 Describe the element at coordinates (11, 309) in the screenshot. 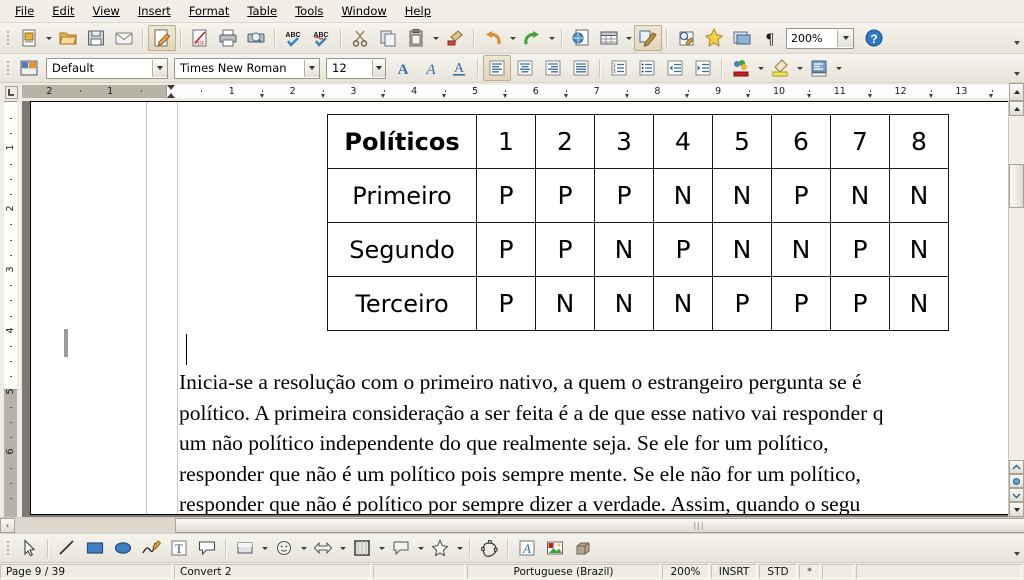

I see `vertical-ruler: 1 2 3 4 5 6` at that location.